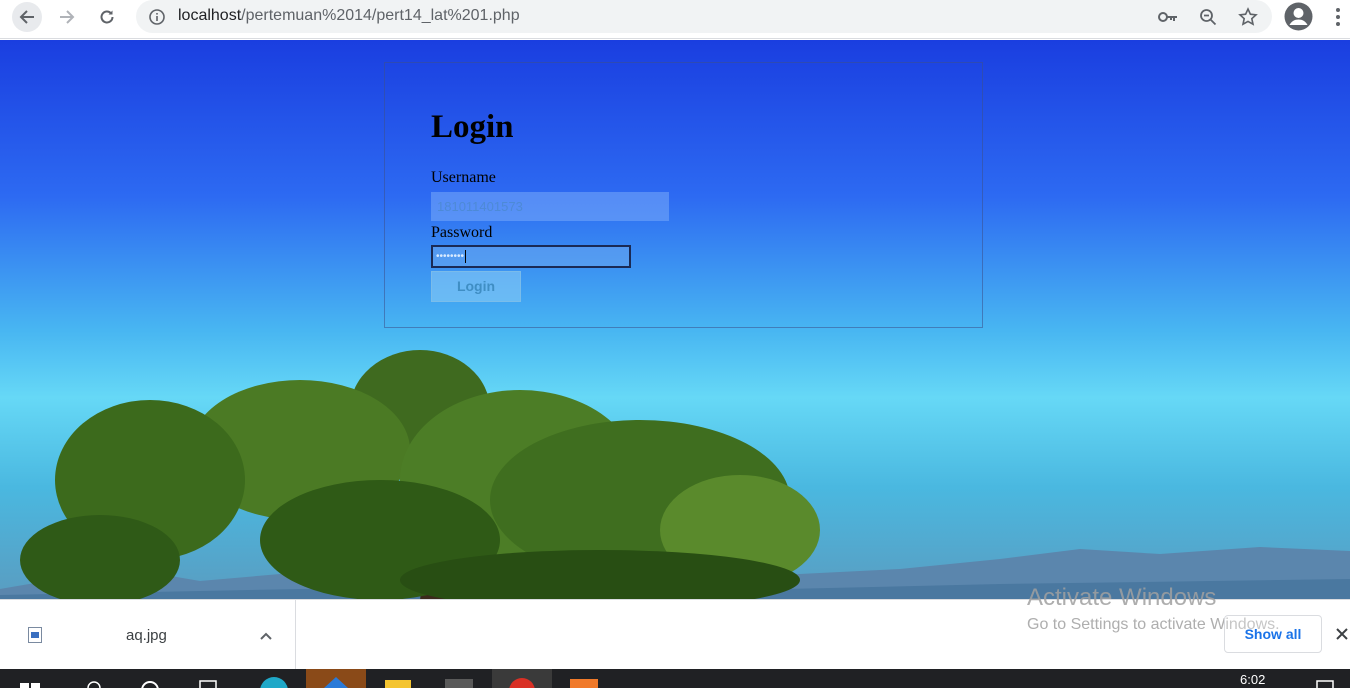 This screenshot has height=688, width=1350. I want to click on login-title: Login, so click(472, 127).